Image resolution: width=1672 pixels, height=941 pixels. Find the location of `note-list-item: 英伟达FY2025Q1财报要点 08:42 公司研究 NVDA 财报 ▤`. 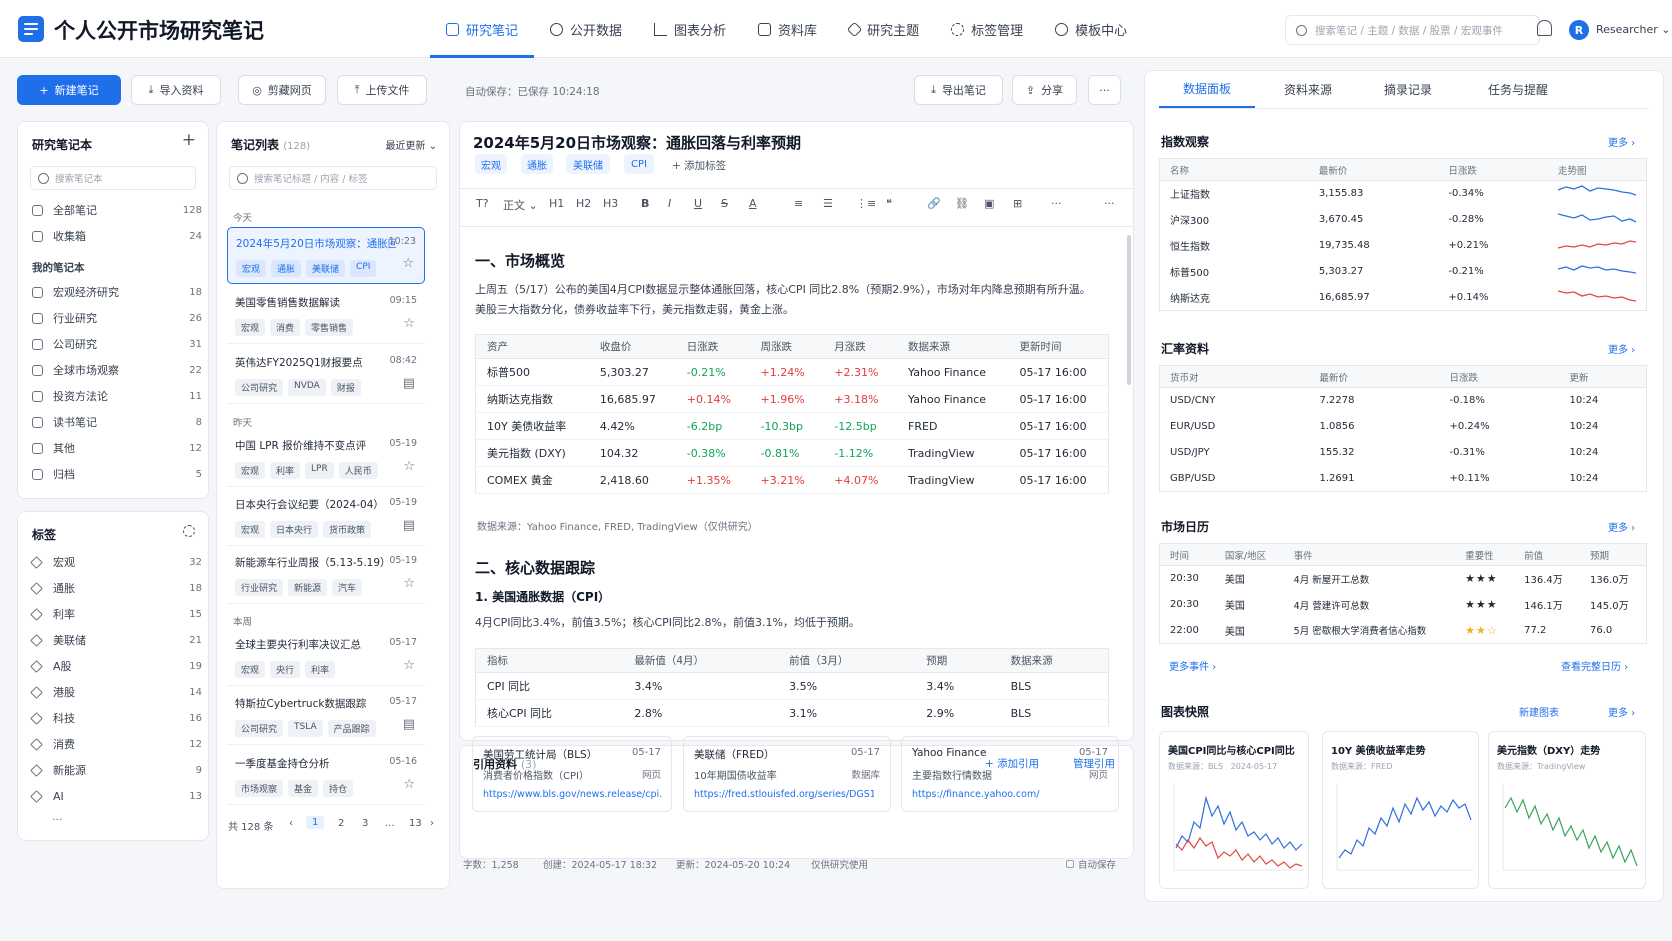

note-list-item: 英伟达FY2025Q1财报要点 08:42 公司研究 NVDA 财报 ▤ is located at coordinates (326, 375).